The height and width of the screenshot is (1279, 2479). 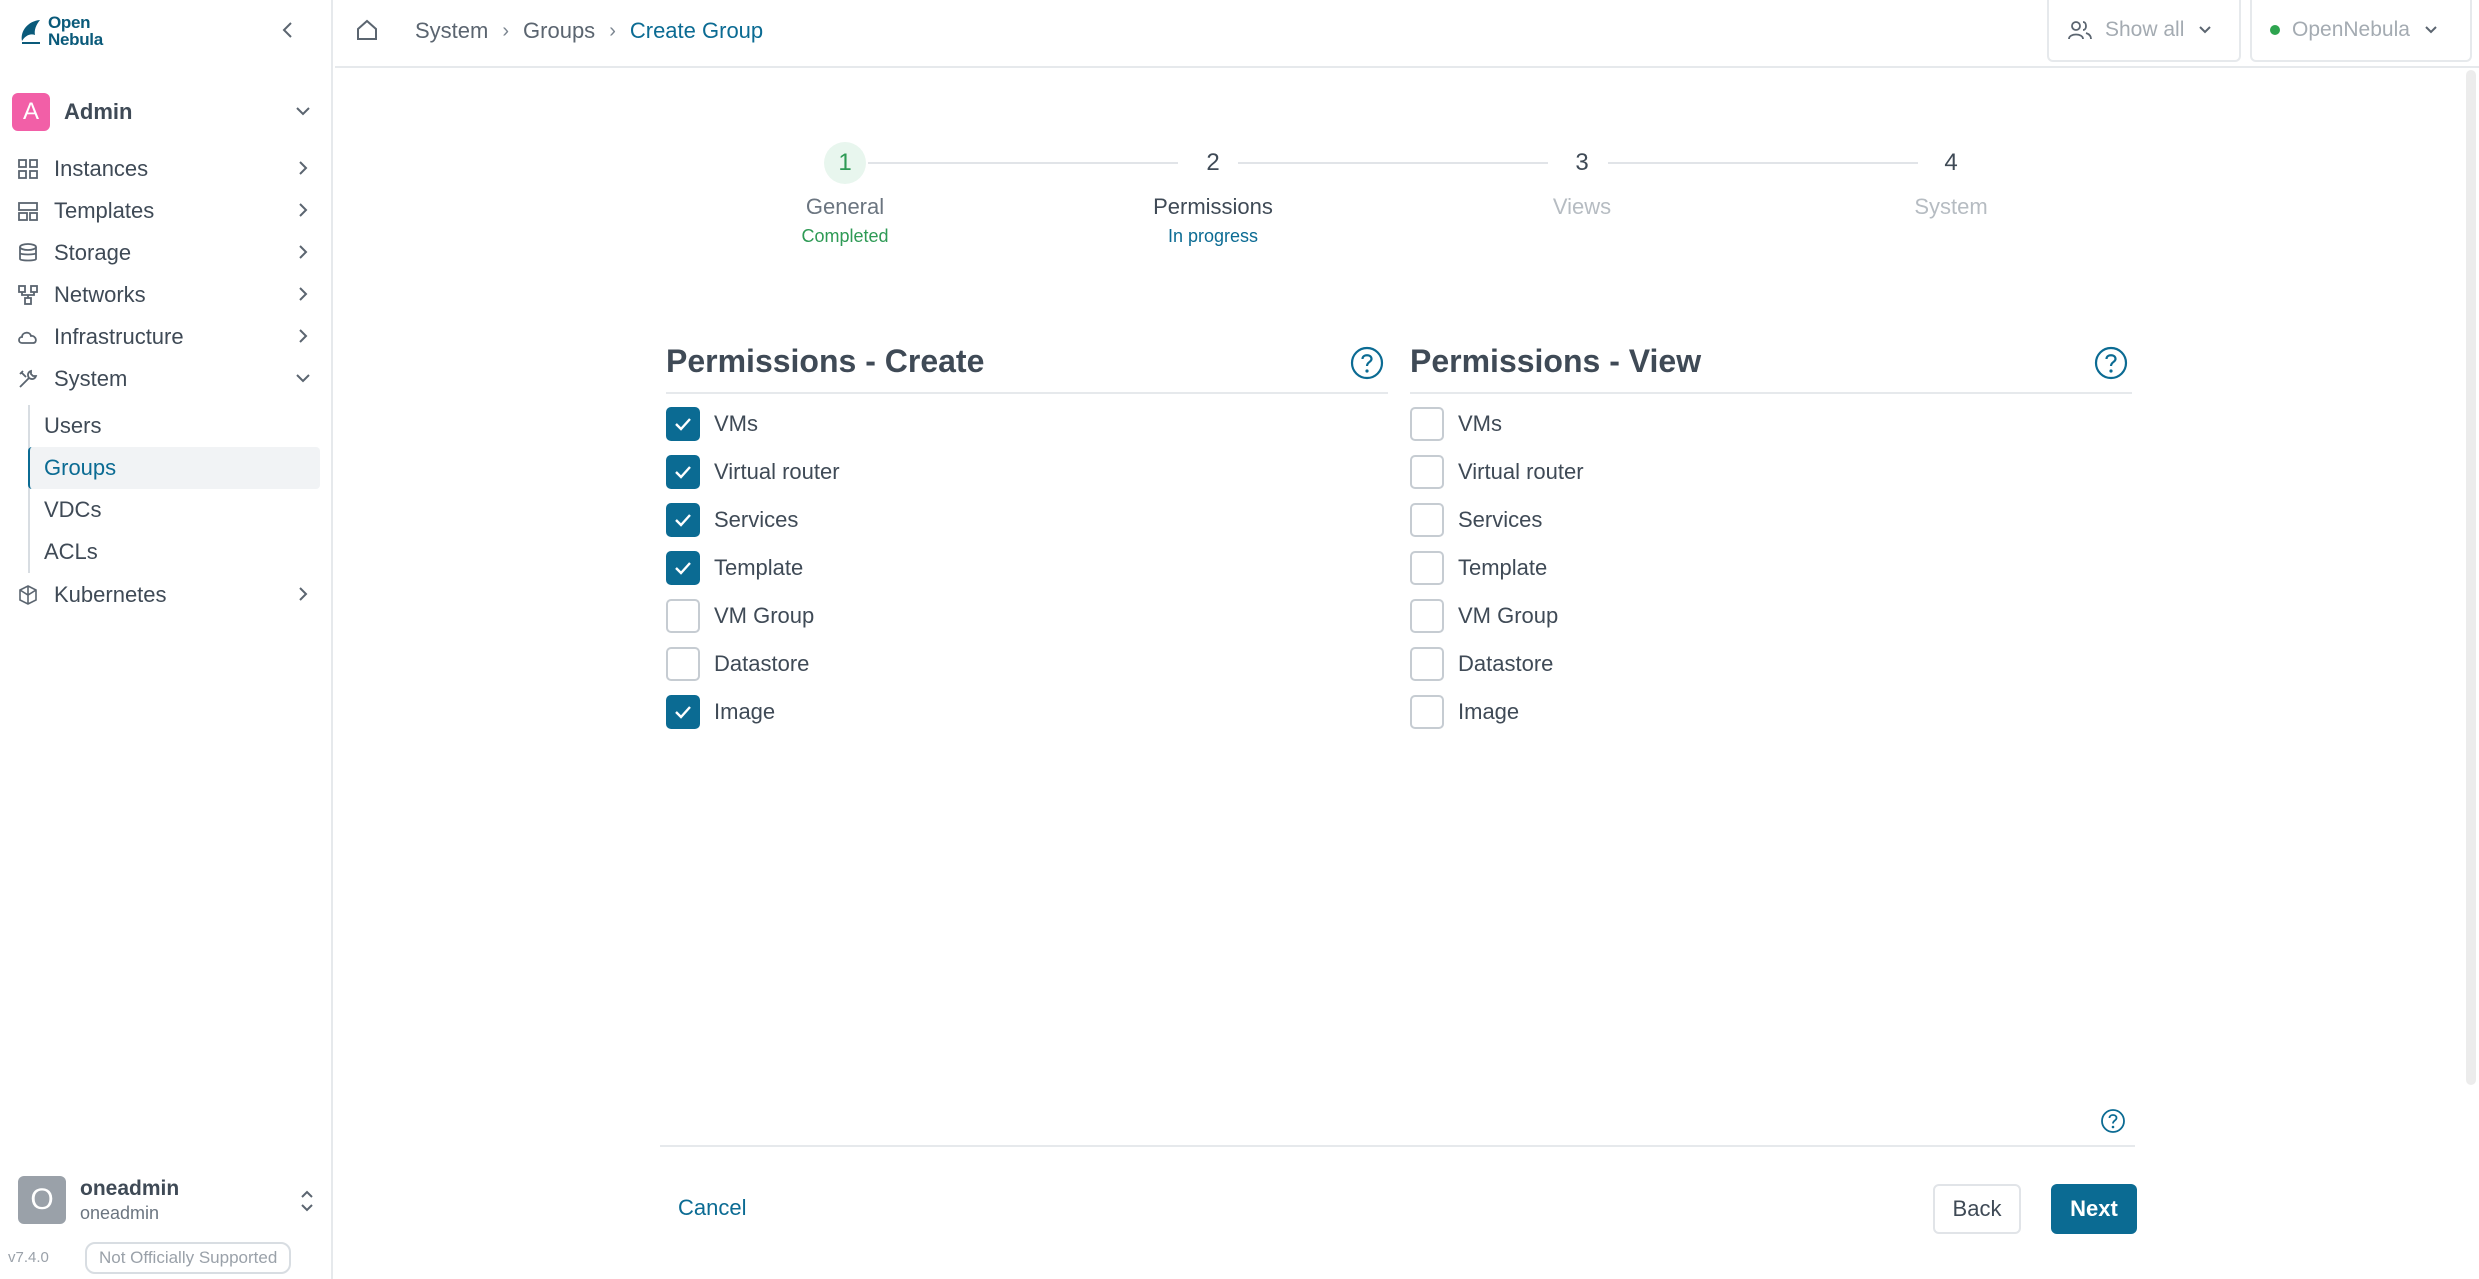 I want to click on breadcrumb: System › Groups › Create Group, so click(x=589, y=31).